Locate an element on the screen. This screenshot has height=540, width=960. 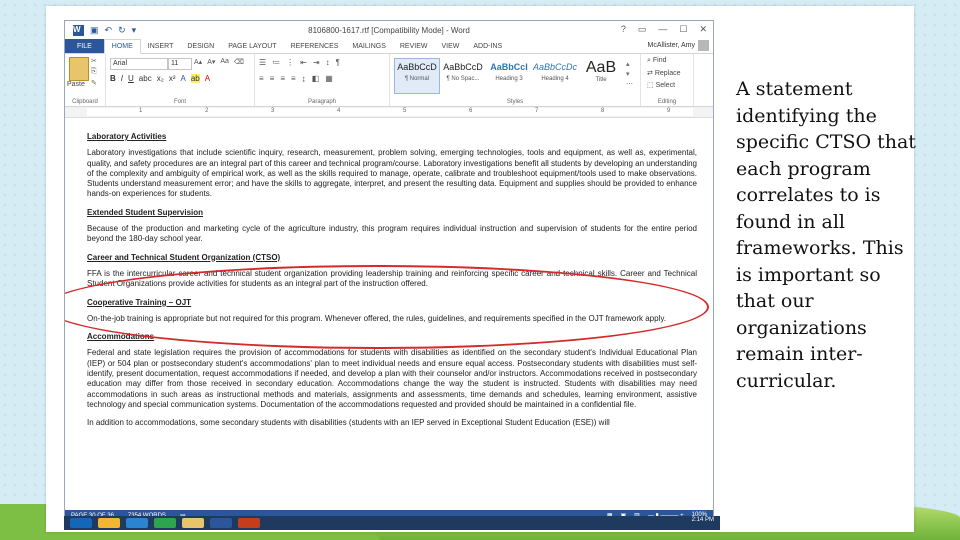
avatar is located at coordinates (703, 45).